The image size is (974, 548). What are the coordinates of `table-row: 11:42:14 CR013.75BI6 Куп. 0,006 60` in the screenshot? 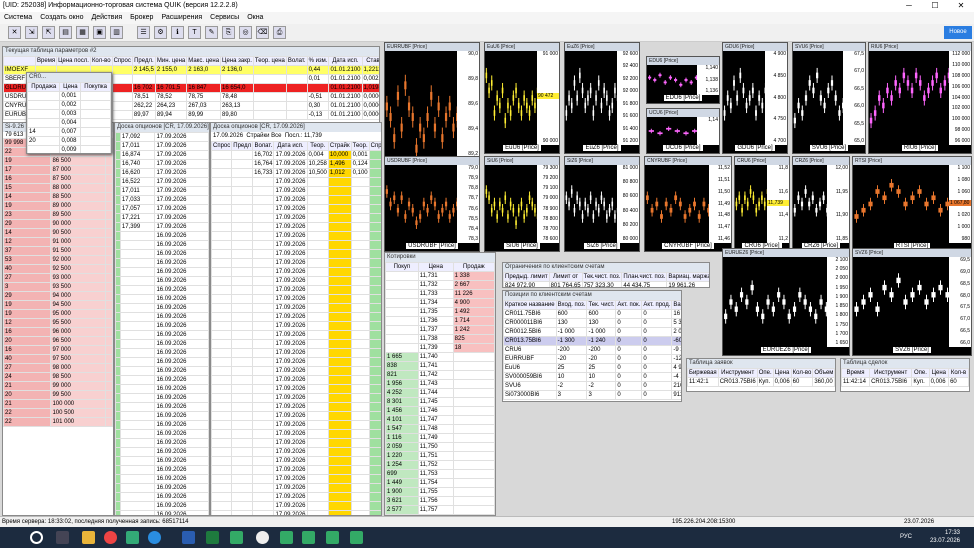 It's located at (905, 382).